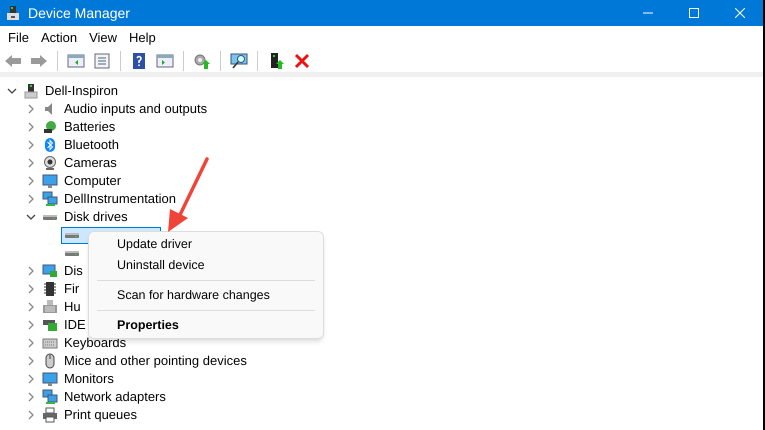 Image resolution: width=765 pixels, height=430 pixels. What do you see at coordinates (79, 13) in the screenshot?
I see `window-title: Device Manager` at bounding box center [79, 13].